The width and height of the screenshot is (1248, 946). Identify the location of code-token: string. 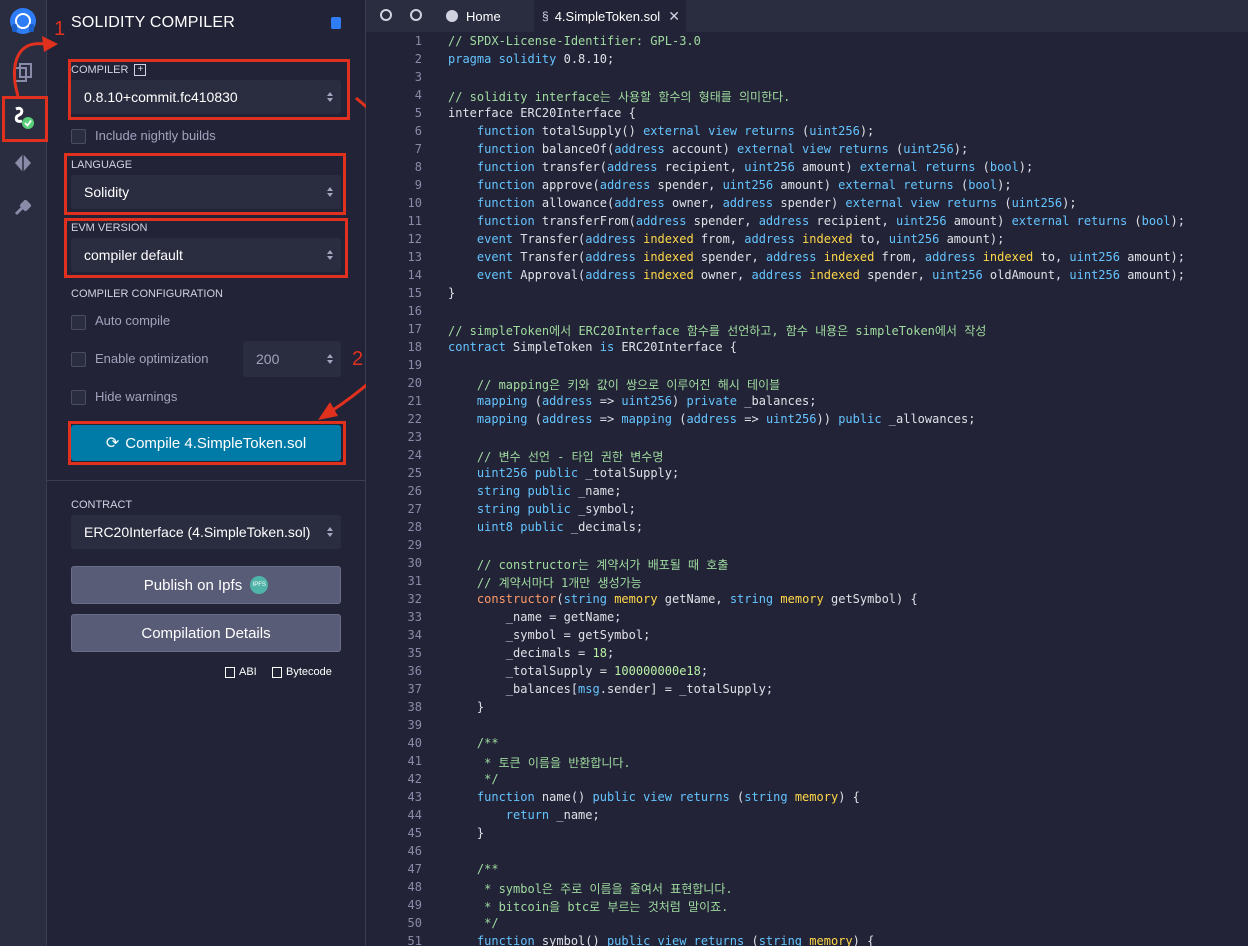
(484, 509).